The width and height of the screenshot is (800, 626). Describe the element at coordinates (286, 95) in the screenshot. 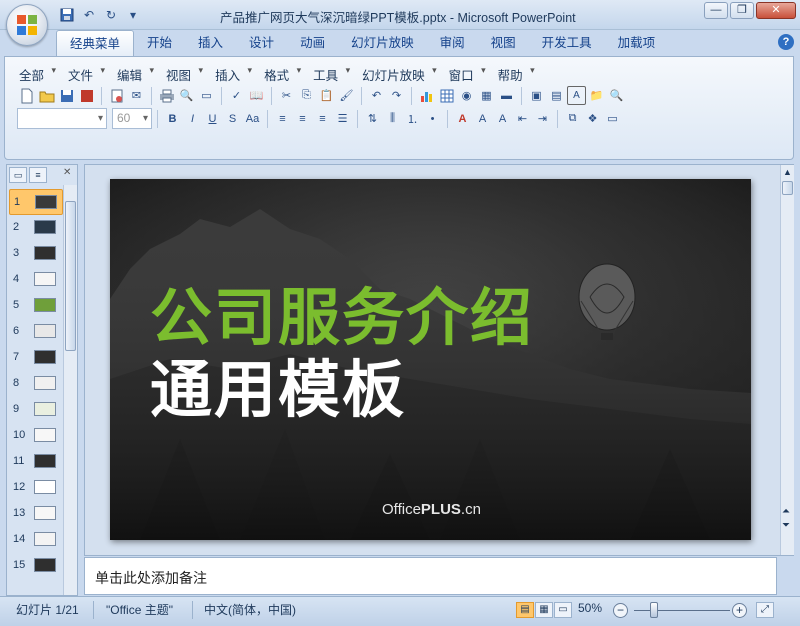

I see `cut-icon: ✂` at that location.